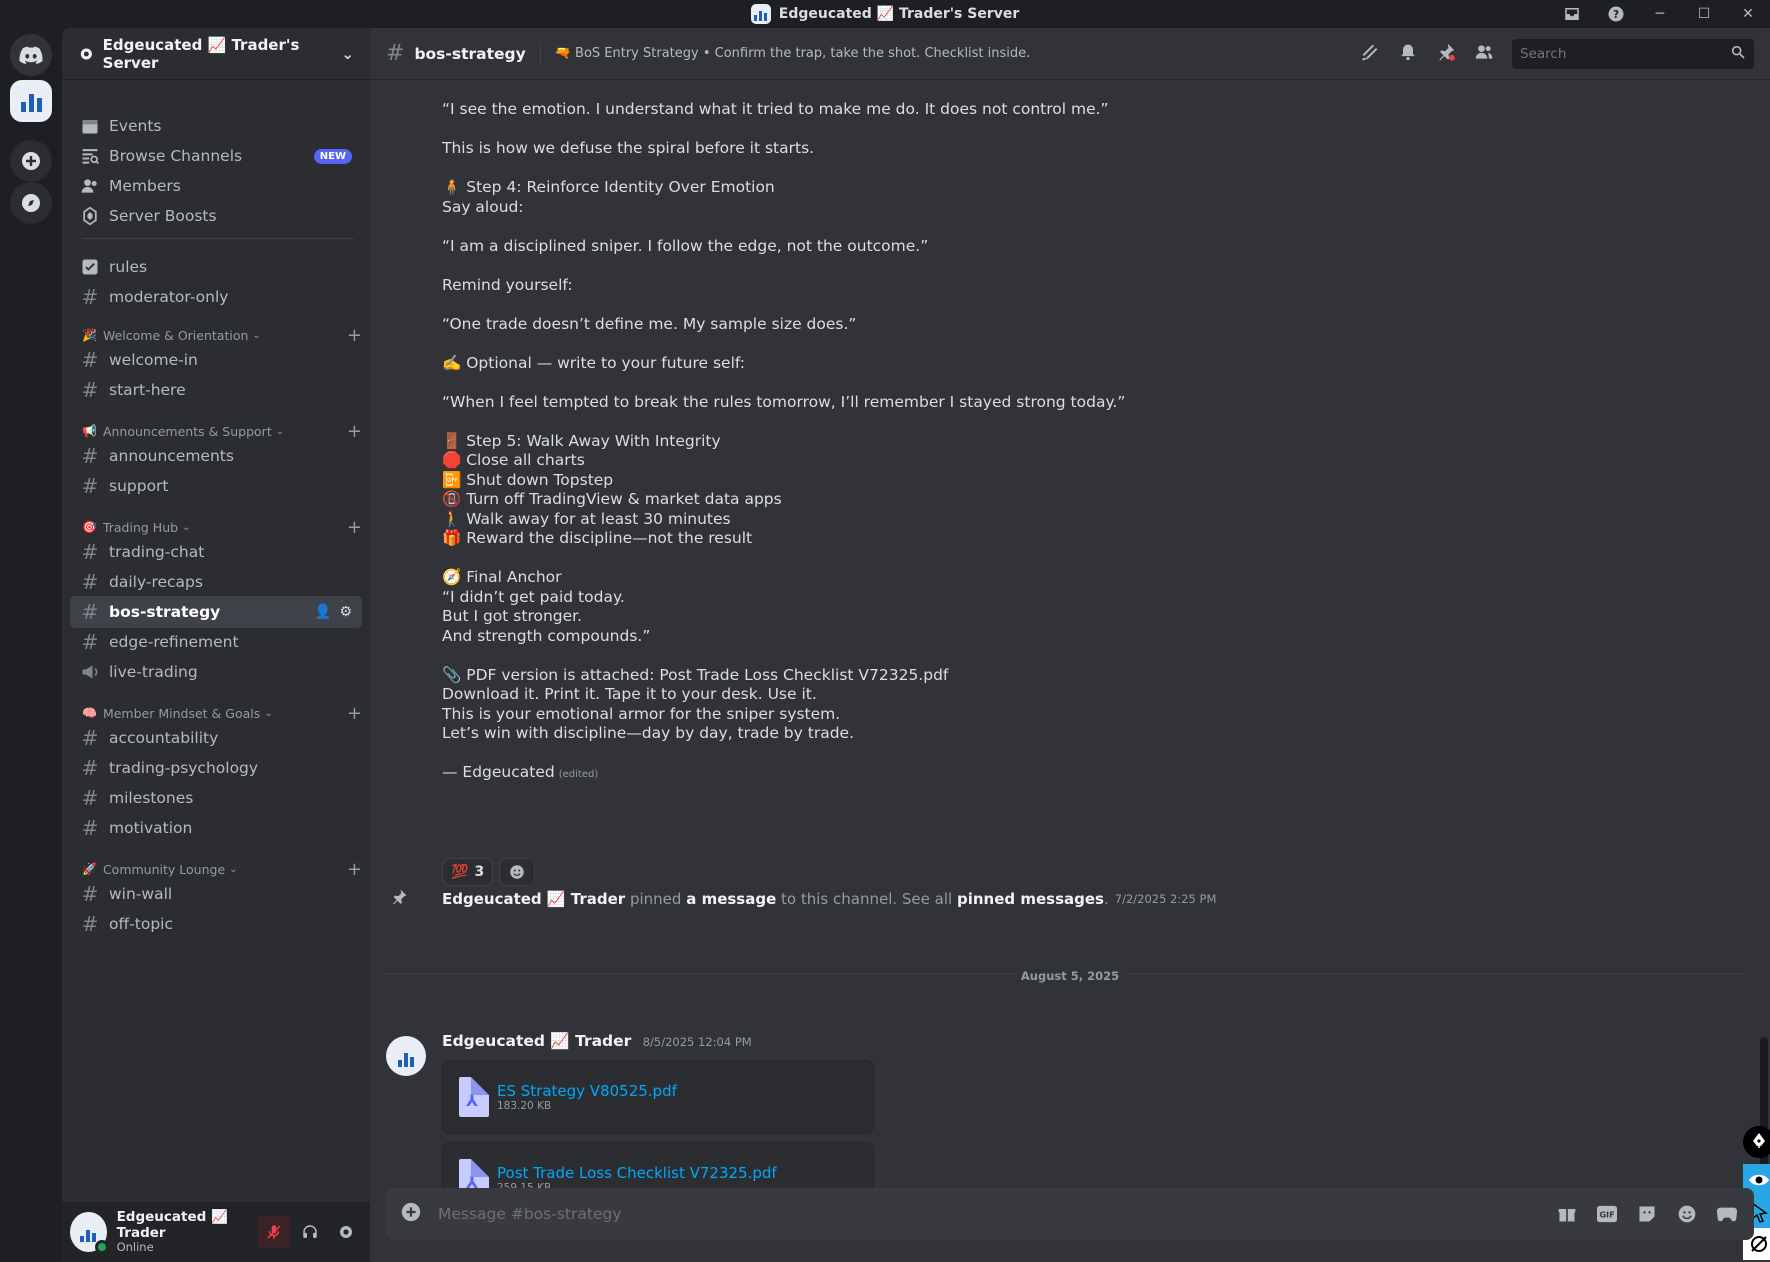 The height and width of the screenshot is (1262, 1770). I want to click on user-settings-button, so click(346, 1232).